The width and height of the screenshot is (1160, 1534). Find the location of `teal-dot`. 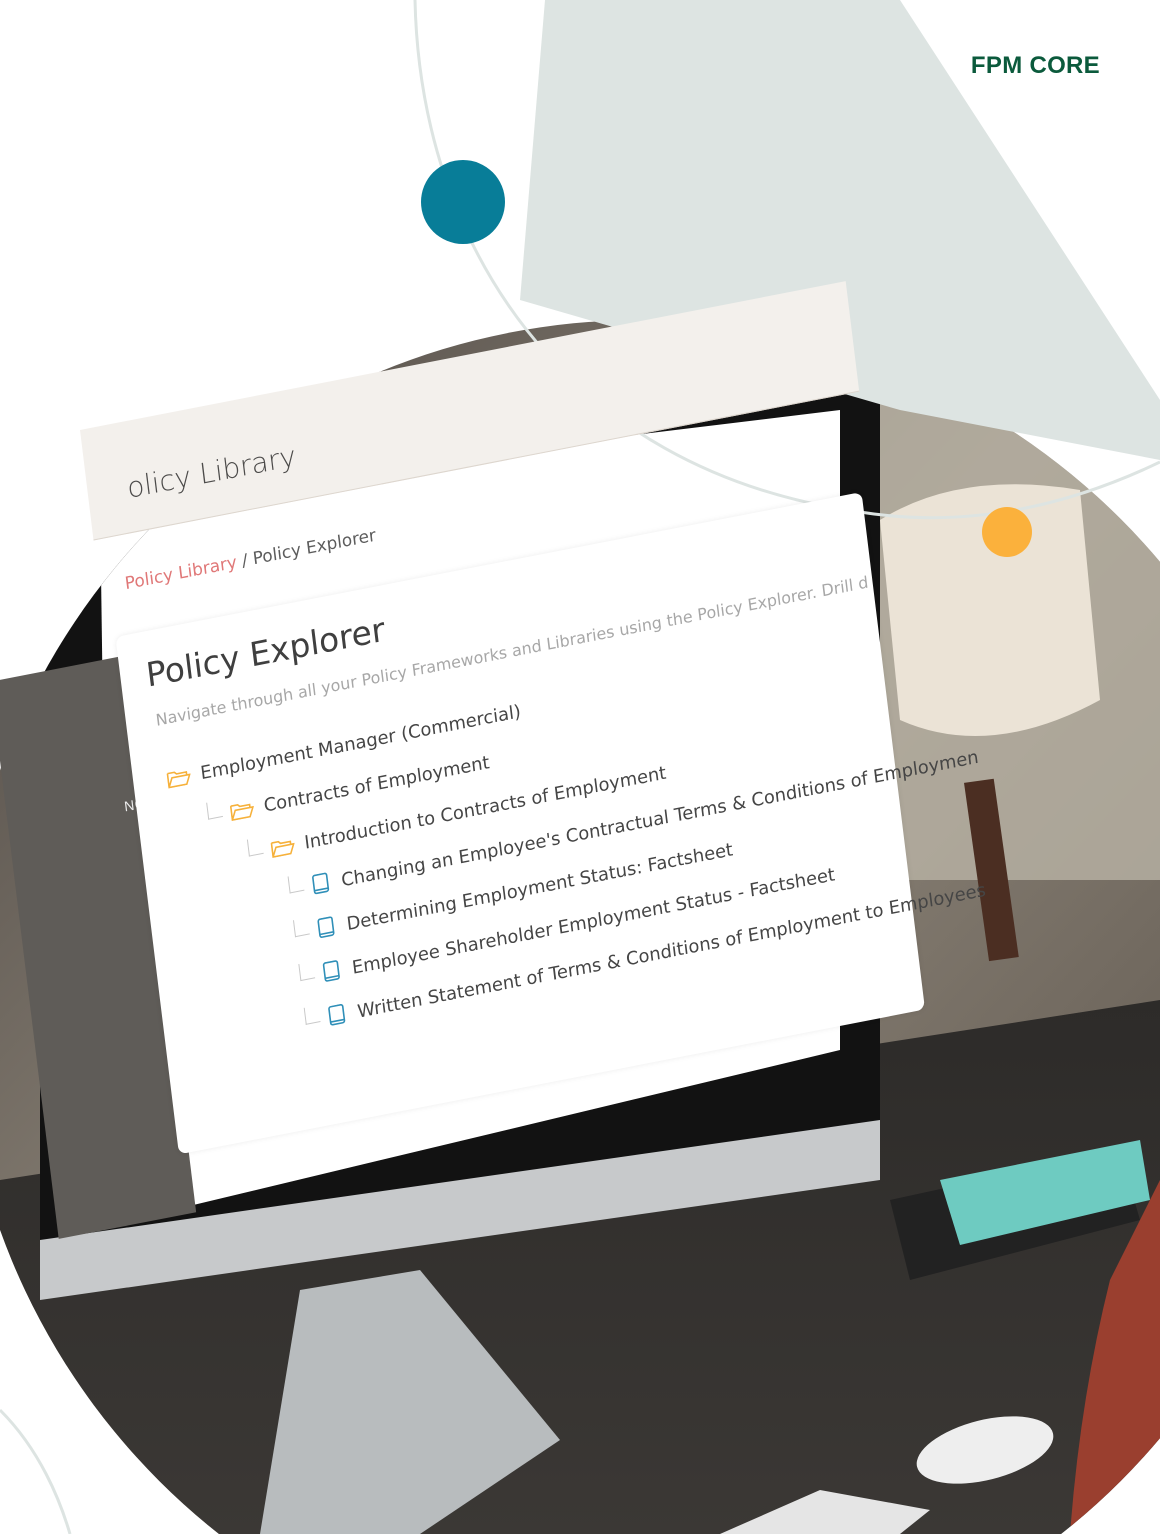

teal-dot is located at coordinates (463, 202).